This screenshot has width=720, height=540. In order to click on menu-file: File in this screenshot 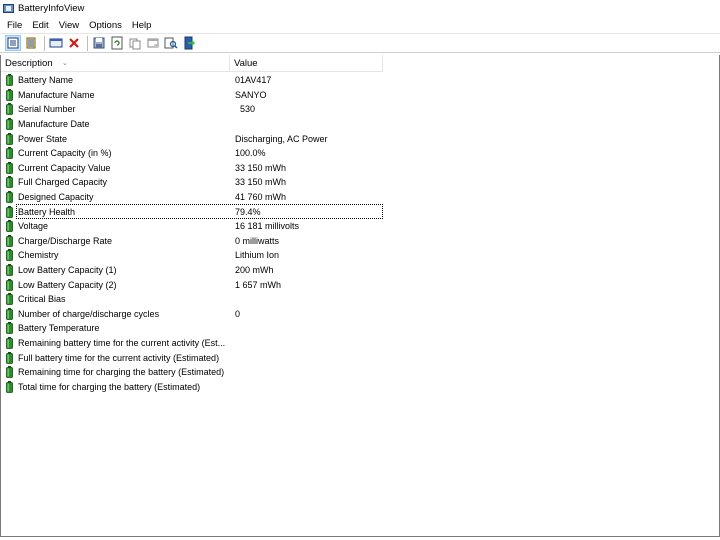, I will do `click(14, 25)`.